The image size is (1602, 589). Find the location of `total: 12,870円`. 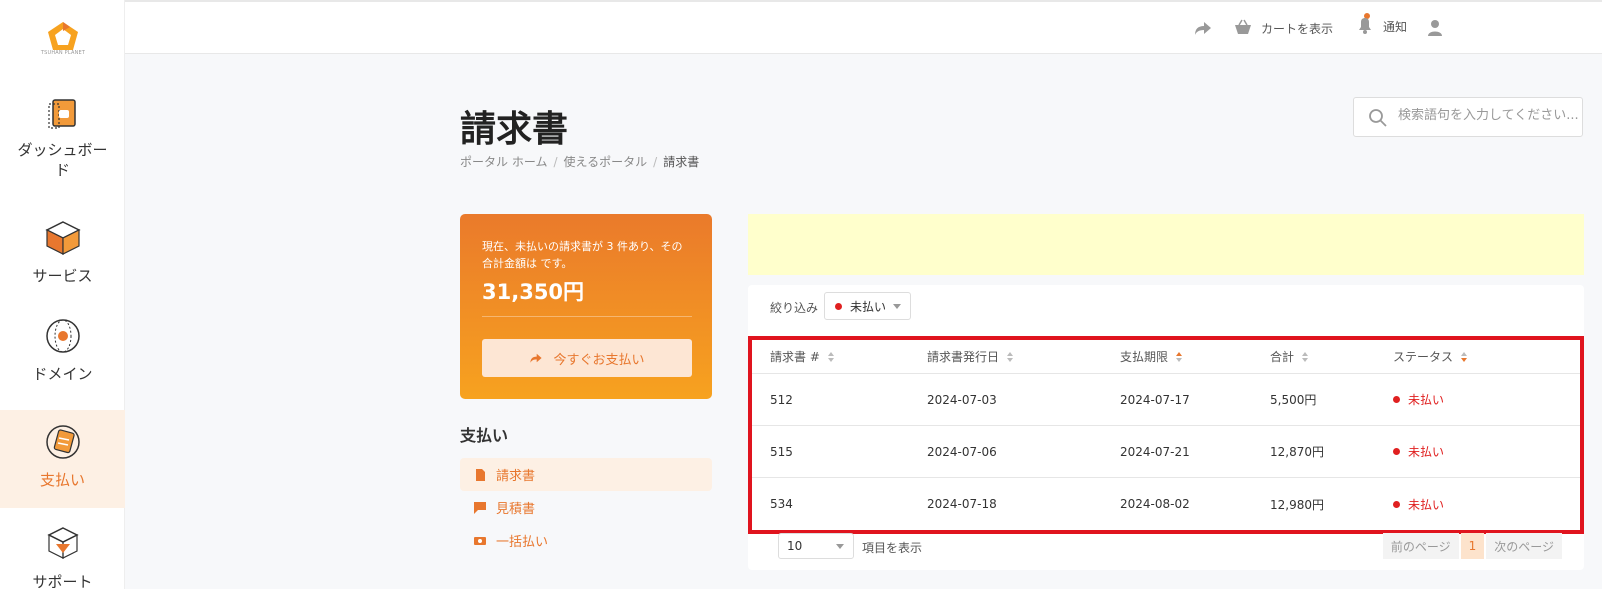

total: 12,870円 is located at coordinates (1297, 452).